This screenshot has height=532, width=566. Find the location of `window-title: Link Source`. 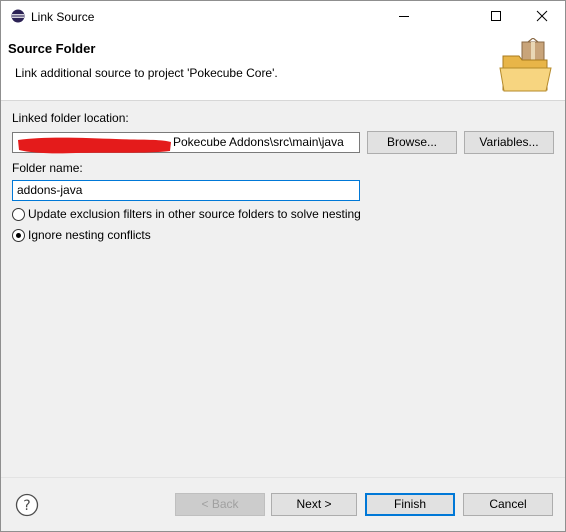

window-title: Link Source is located at coordinates (63, 17).